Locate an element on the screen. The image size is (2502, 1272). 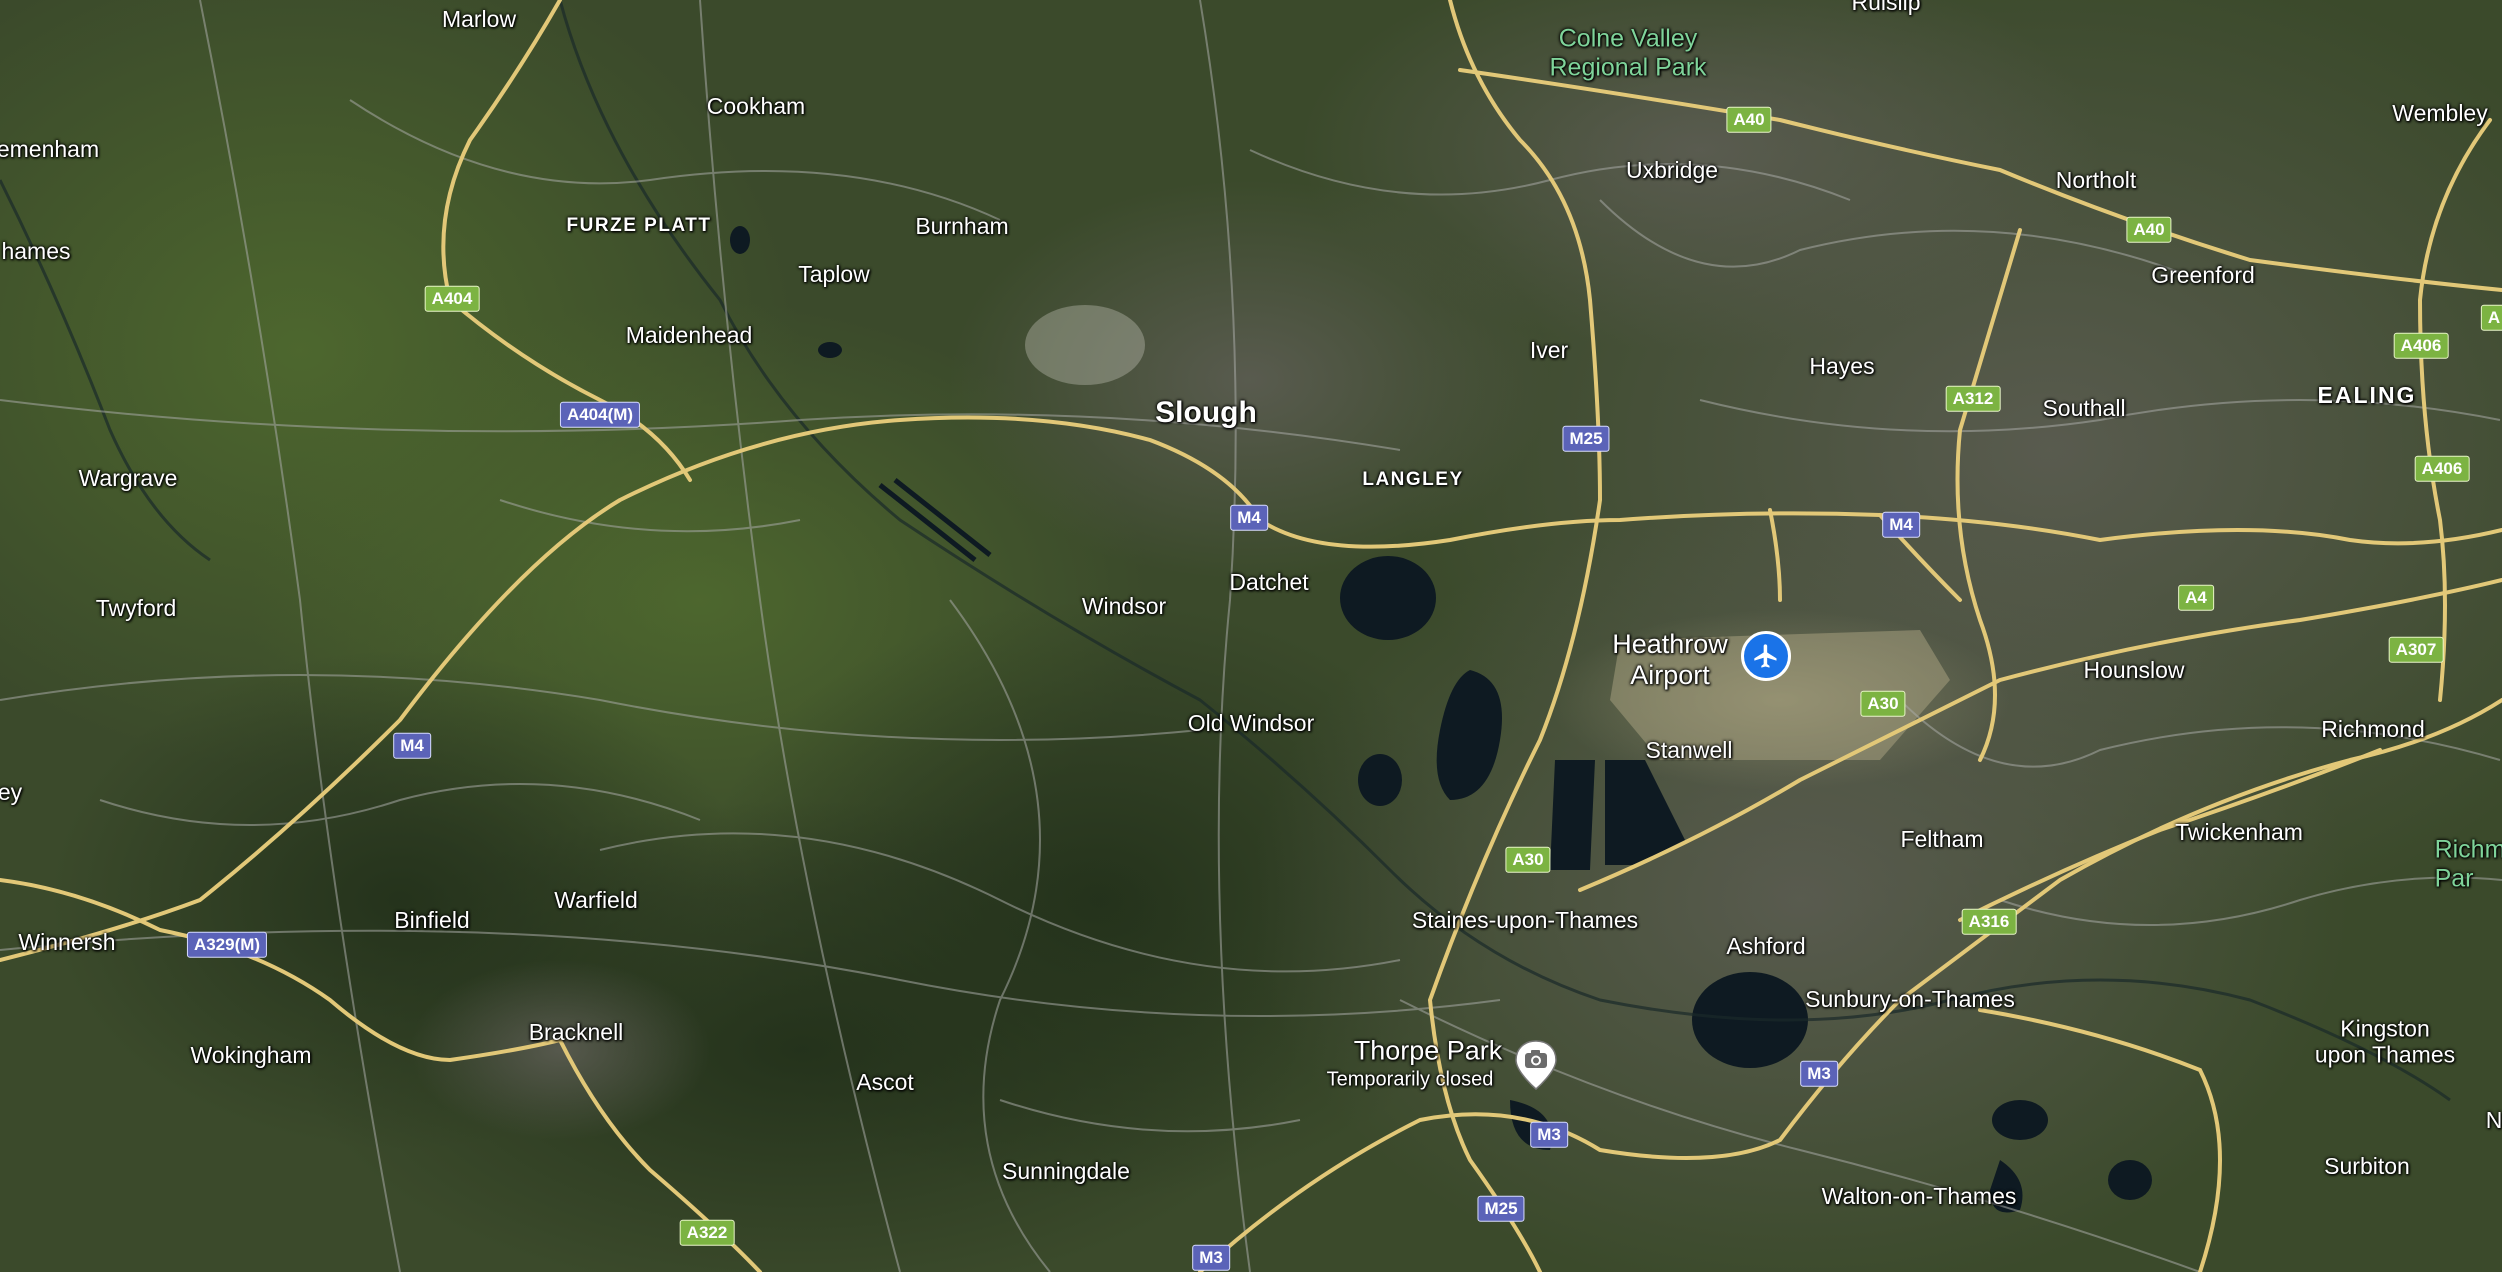
place-walton-on-thames: Walton-on-Thames is located at coordinates (1919, 1196).